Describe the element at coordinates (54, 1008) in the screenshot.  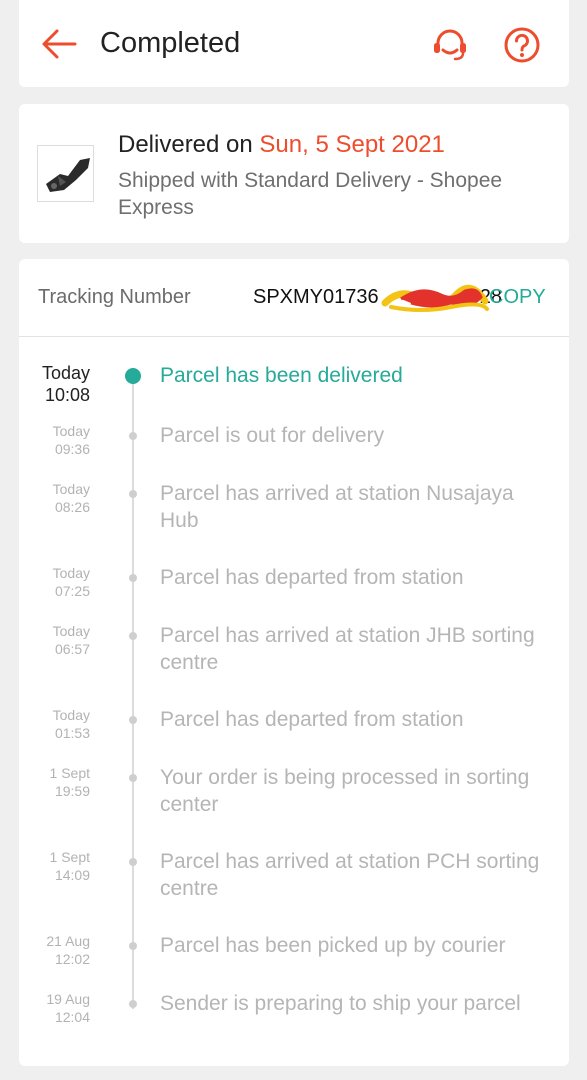
I see `event-timestamp: 19 Aug 12:04` at that location.